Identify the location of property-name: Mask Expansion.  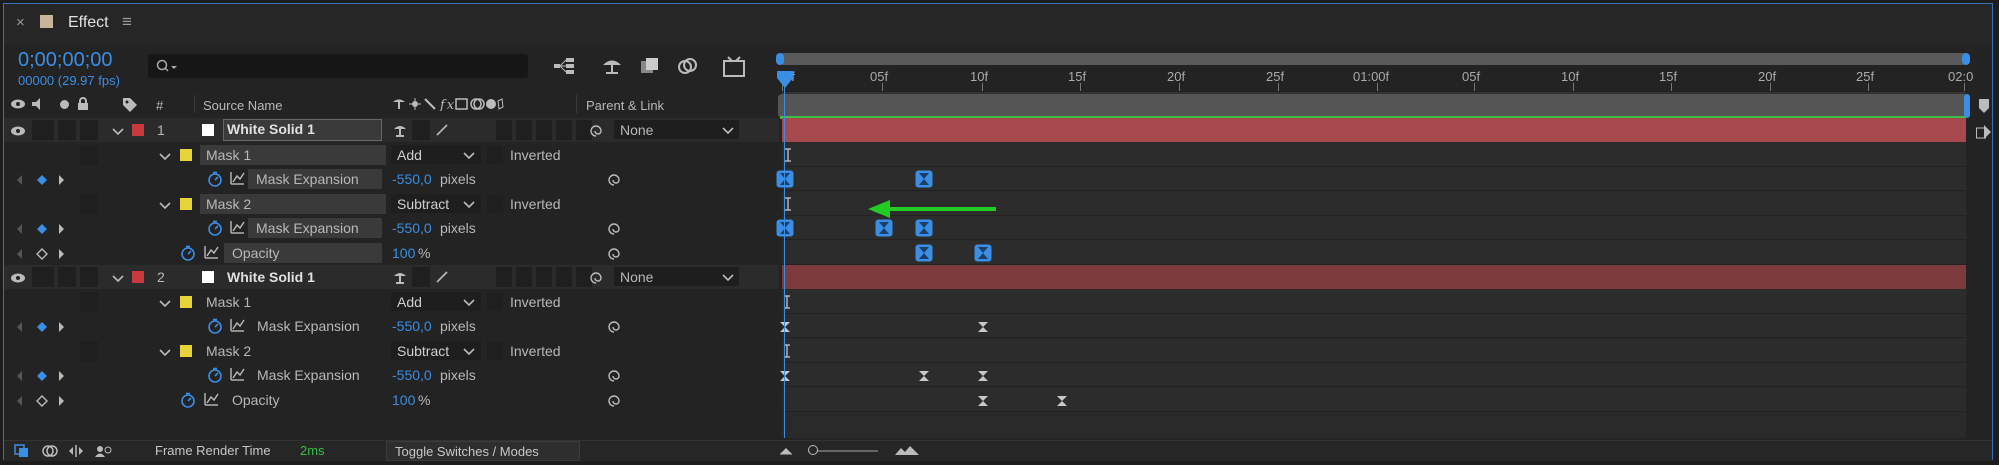
(308, 375).